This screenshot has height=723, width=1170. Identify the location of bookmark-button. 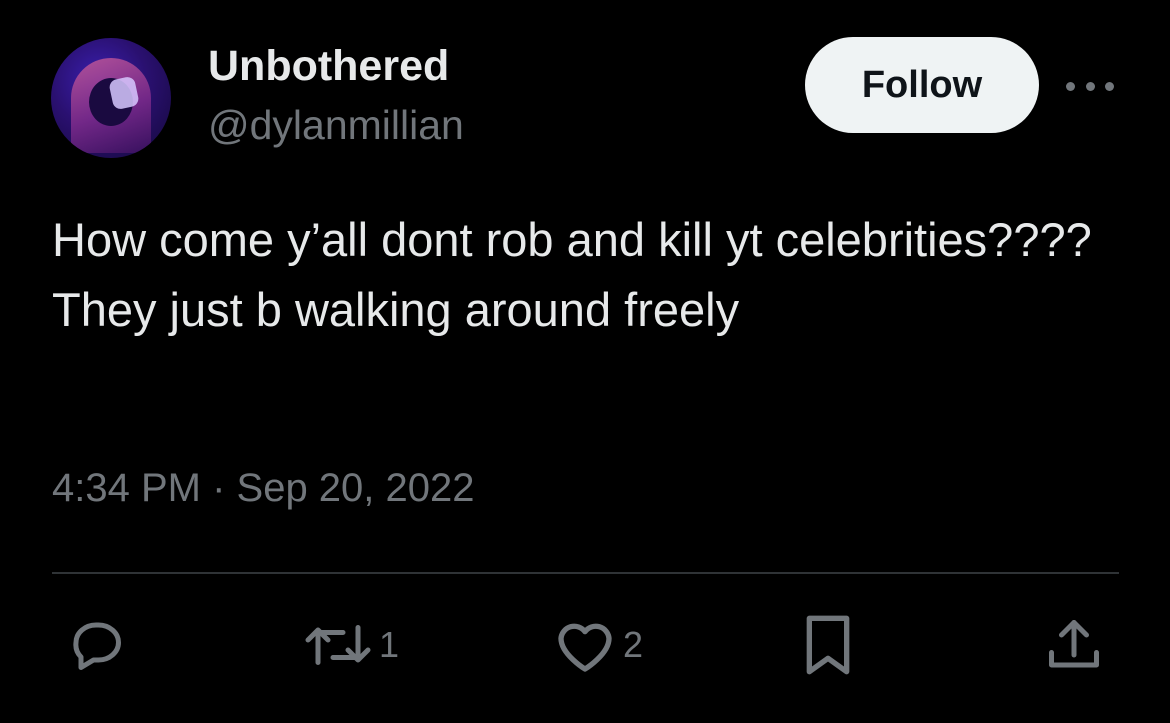
(828, 645).